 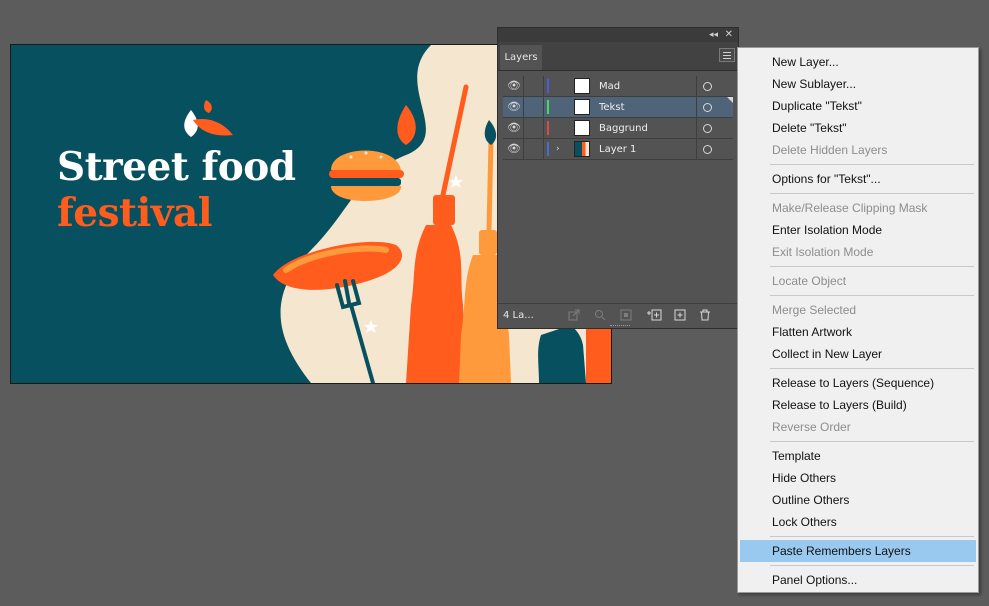 I want to click on headline-text: Street food, so click(x=176, y=167).